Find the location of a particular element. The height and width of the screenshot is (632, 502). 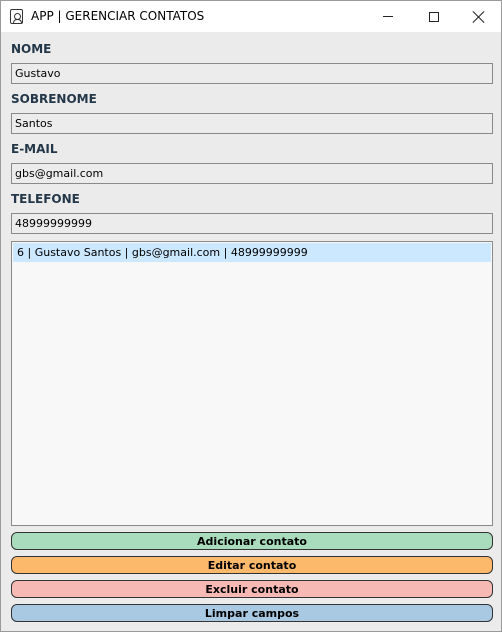

title-bar: APP | GERENCIAR CONTATOS is located at coordinates (251, 16).